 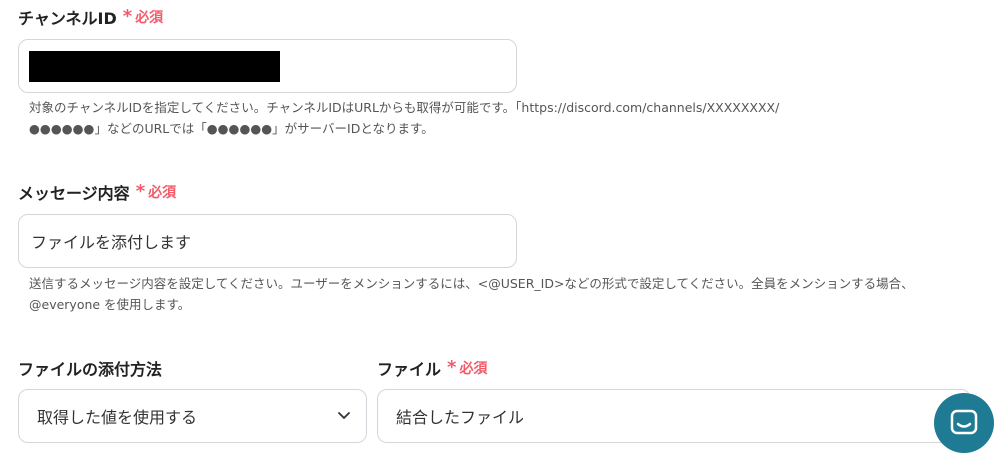 I want to click on channel-id-label: チャンネルID * 必須, so click(x=90, y=17).